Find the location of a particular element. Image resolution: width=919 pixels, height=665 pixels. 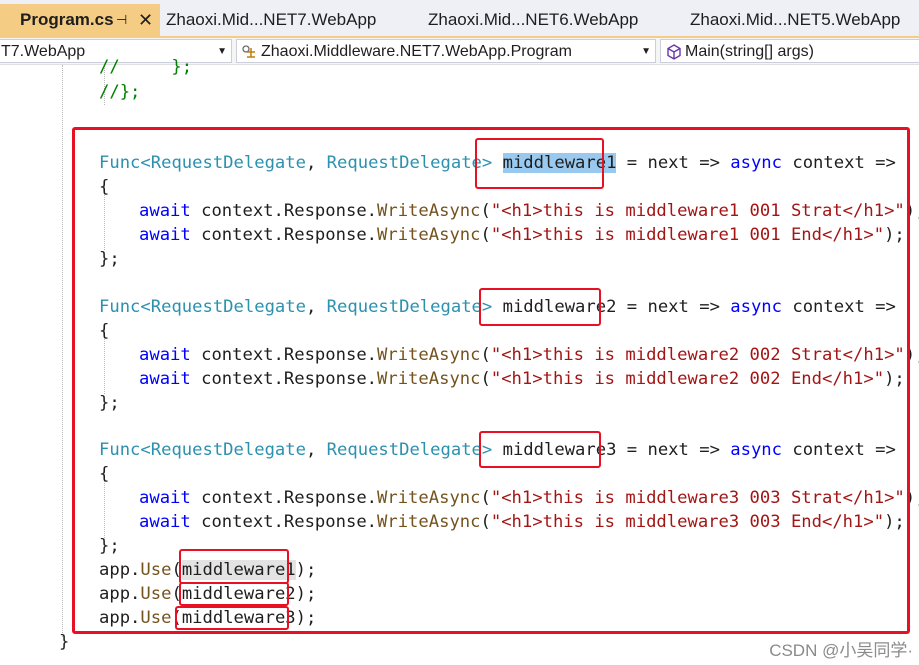

class-dropdown: Zhaoxi.Middleware.NET7.WebApp.Program ▼ is located at coordinates (446, 51).